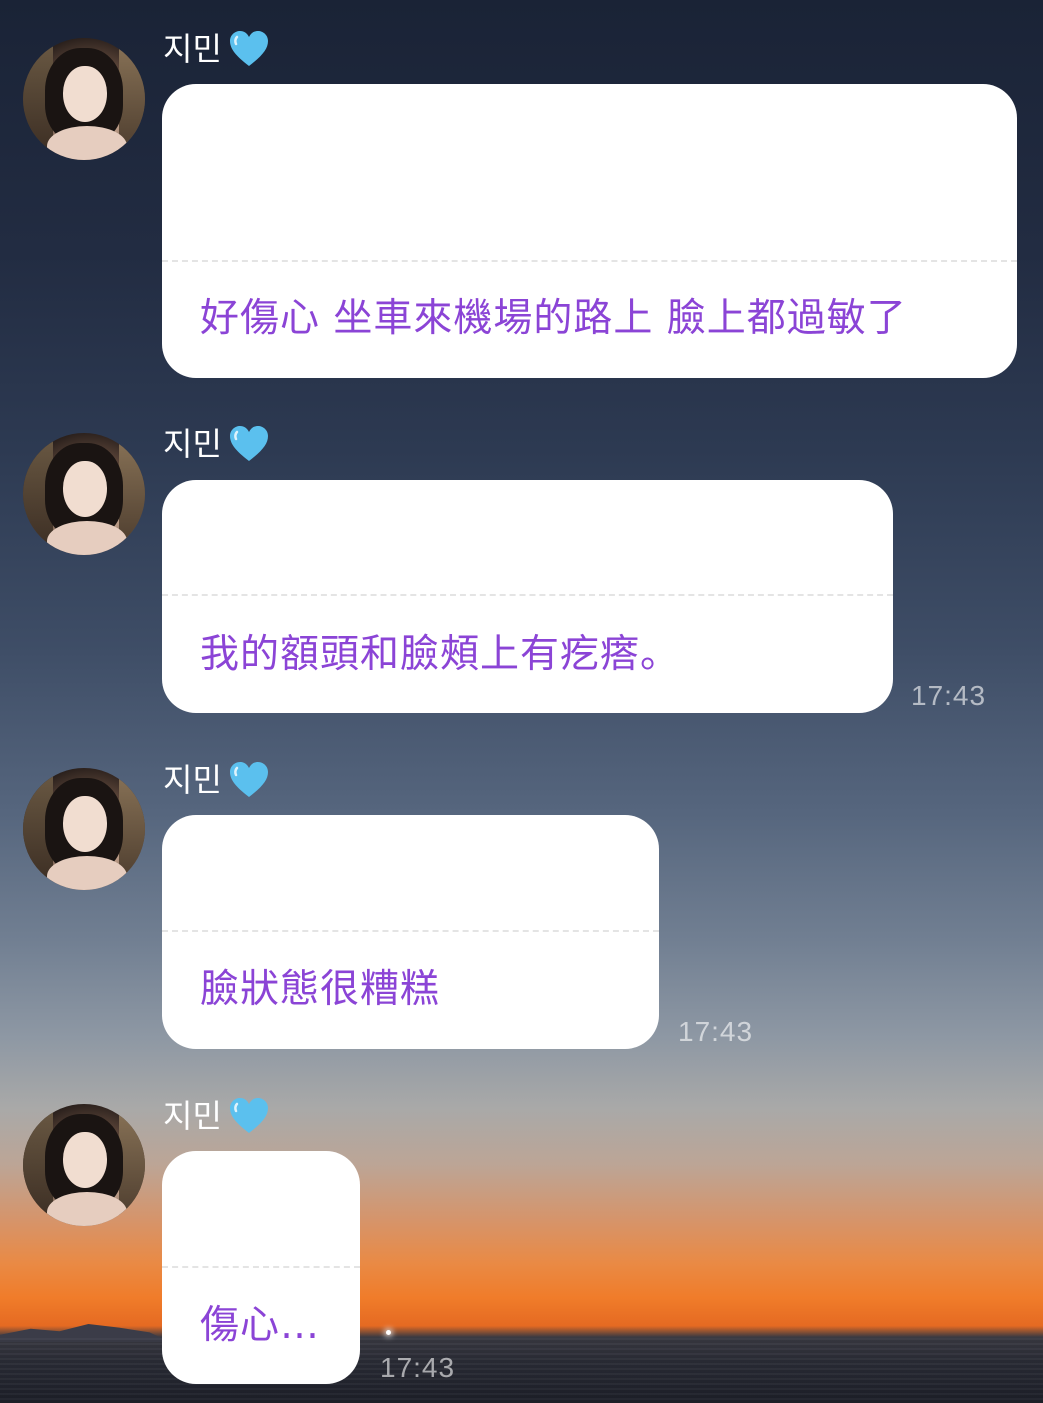  What do you see at coordinates (320, 989) in the screenshot?
I see `message-text: 臉狀態很糟糕` at bounding box center [320, 989].